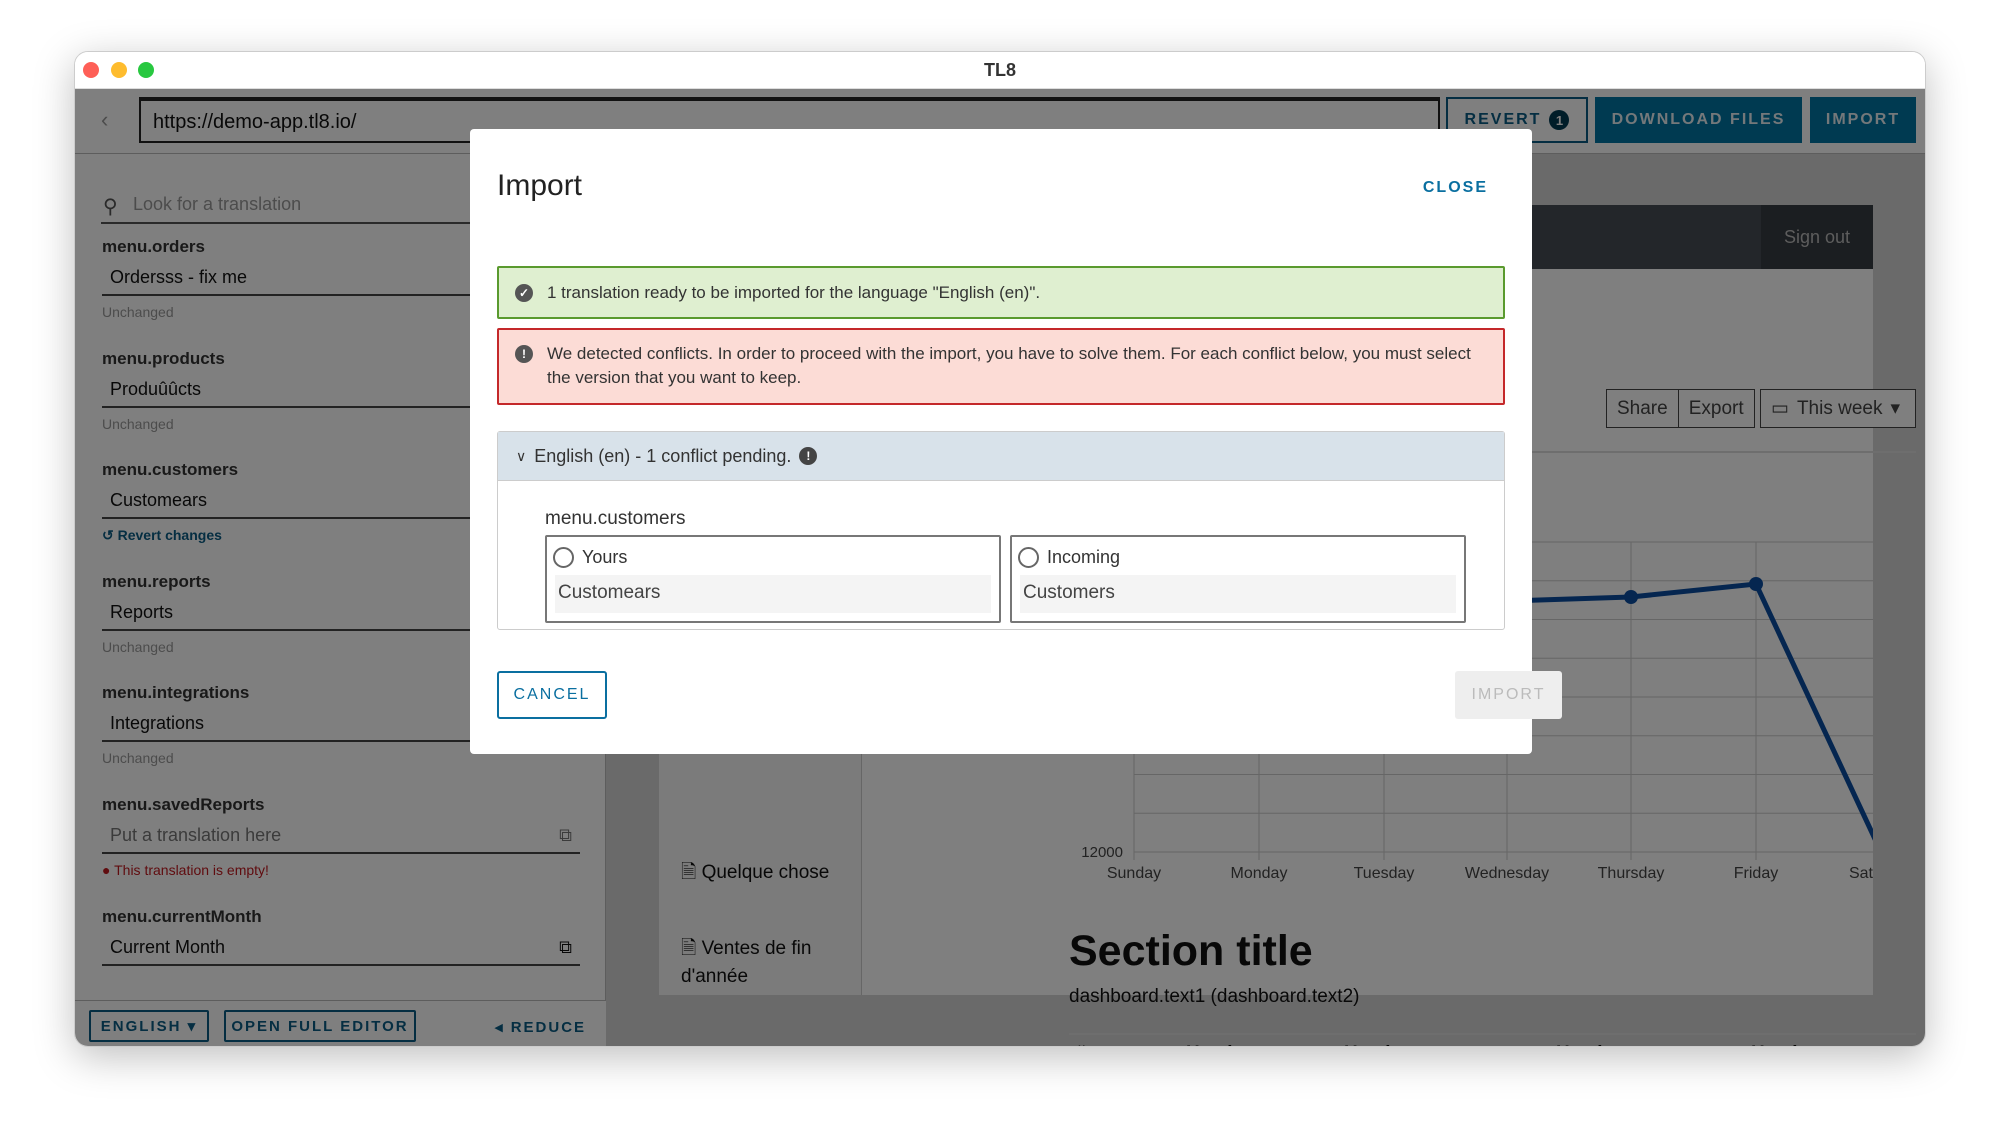 The width and height of the screenshot is (2000, 1145). I want to click on incoming-radio, so click(1028, 557).